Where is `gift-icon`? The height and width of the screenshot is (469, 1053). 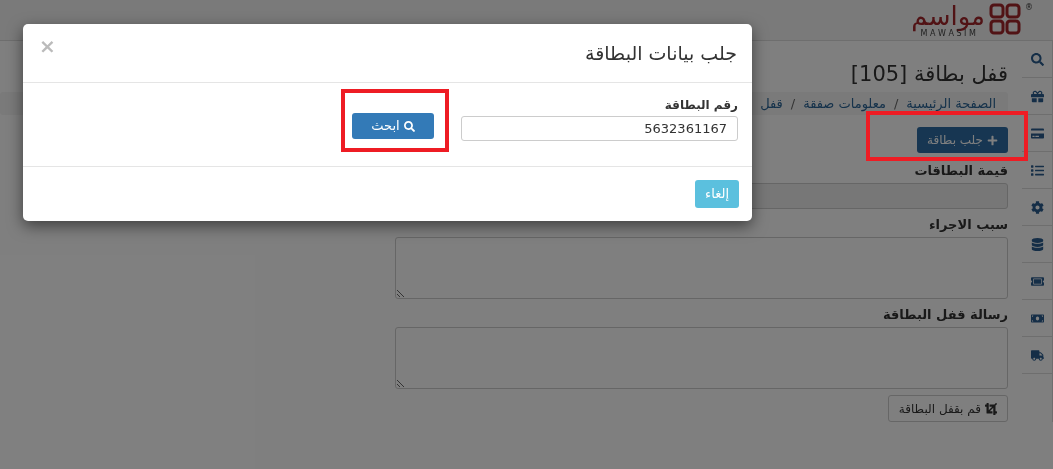
gift-icon is located at coordinates (1037, 96).